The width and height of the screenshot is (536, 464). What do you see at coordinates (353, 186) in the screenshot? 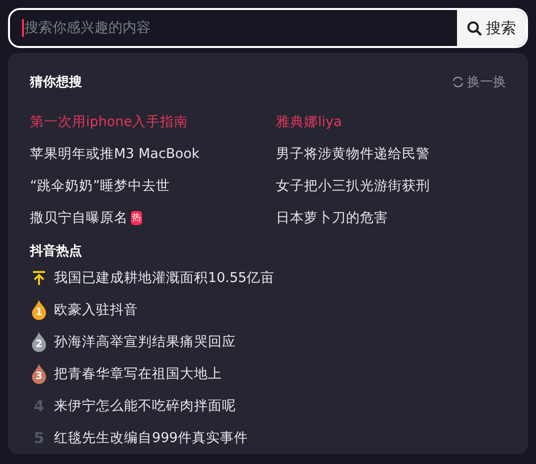
I see `suggestion-link: 女子把小三扒光游街获刑` at bounding box center [353, 186].